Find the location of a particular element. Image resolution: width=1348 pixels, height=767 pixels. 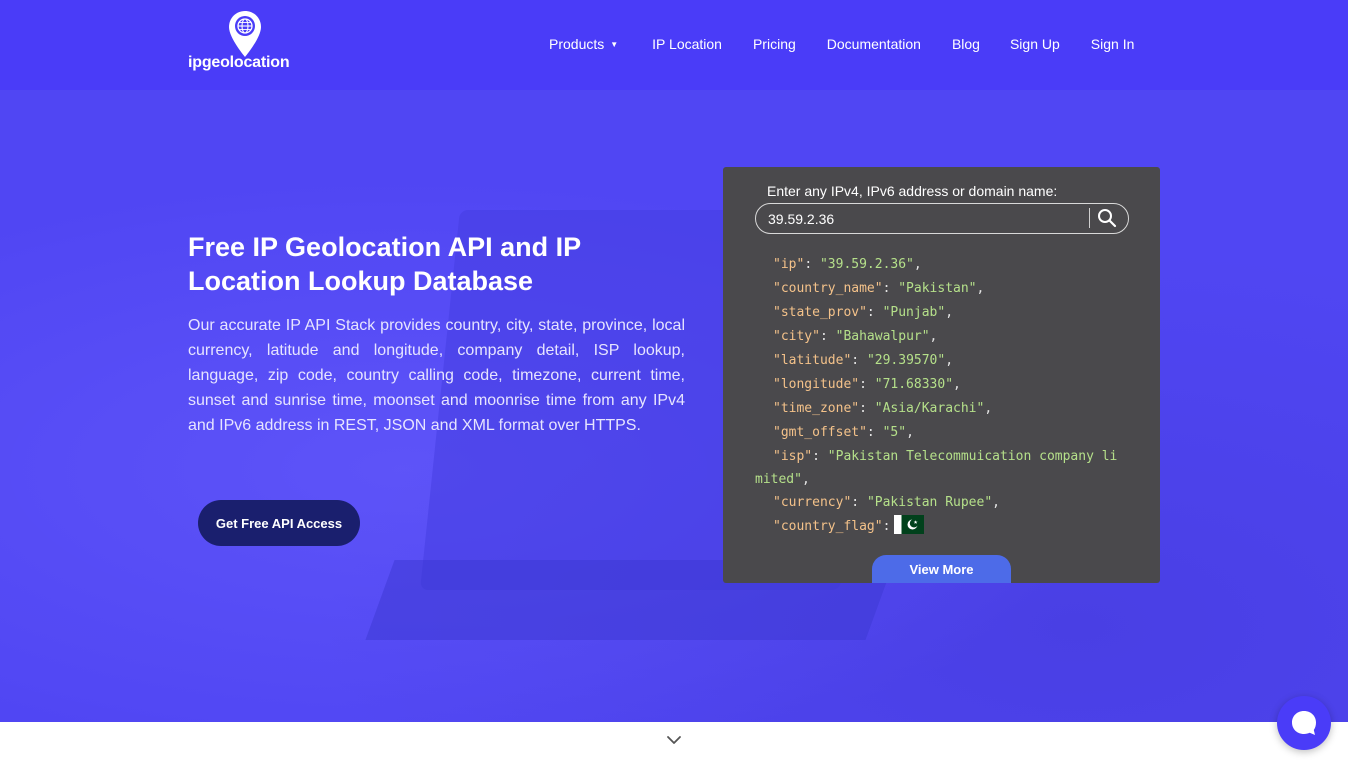

nav-item-pricing: Pricing is located at coordinates (774, 44).